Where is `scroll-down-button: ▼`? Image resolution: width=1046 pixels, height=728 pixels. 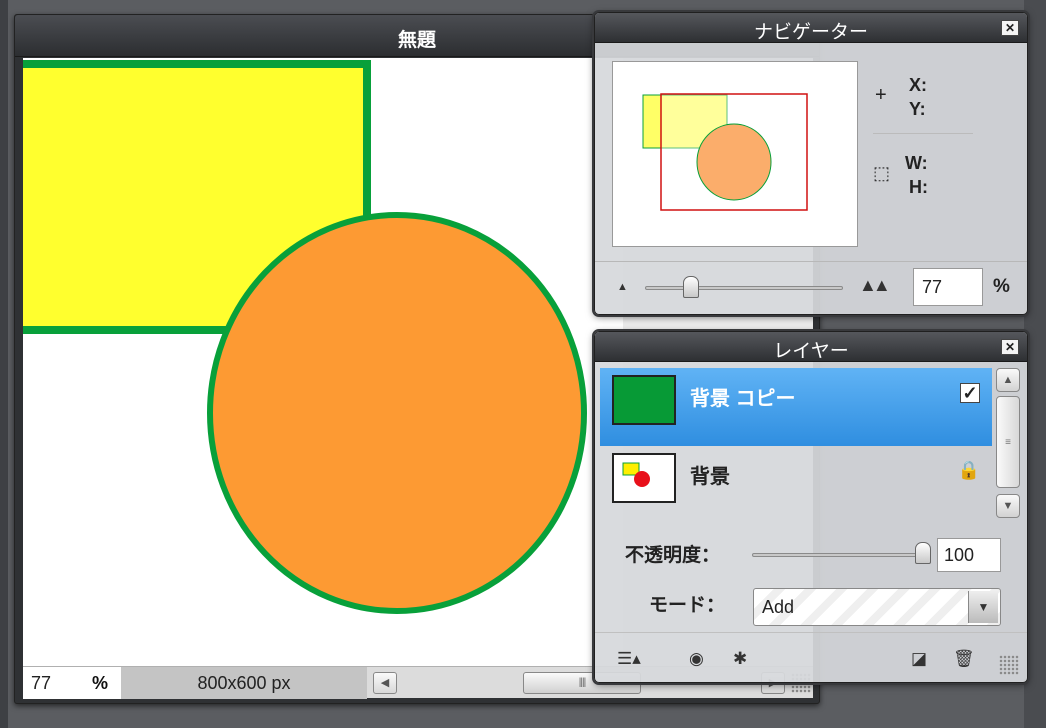
scroll-down-button: ▼ is located at coordinates (1008, 506).